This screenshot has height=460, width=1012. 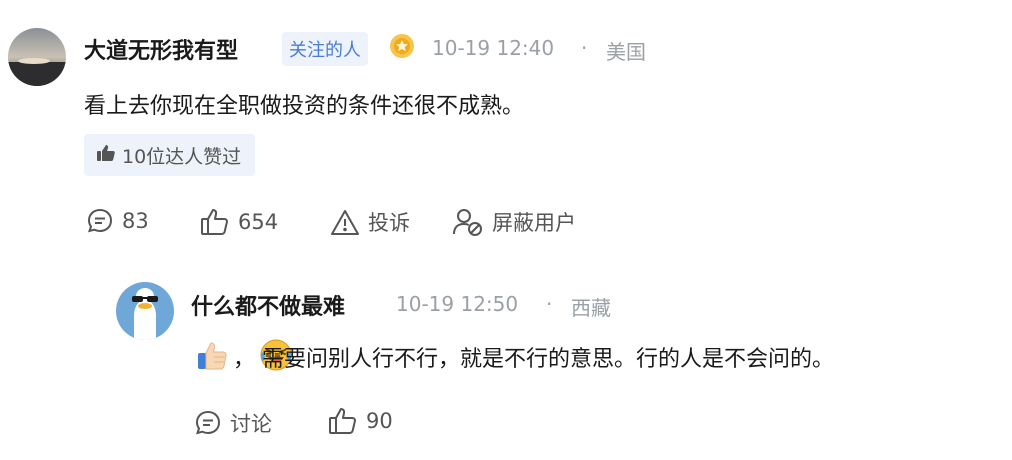 What do you see at coordinates (402, 46) in the screenshot?
I see `badge-icon` at bounding box center [402, 46].